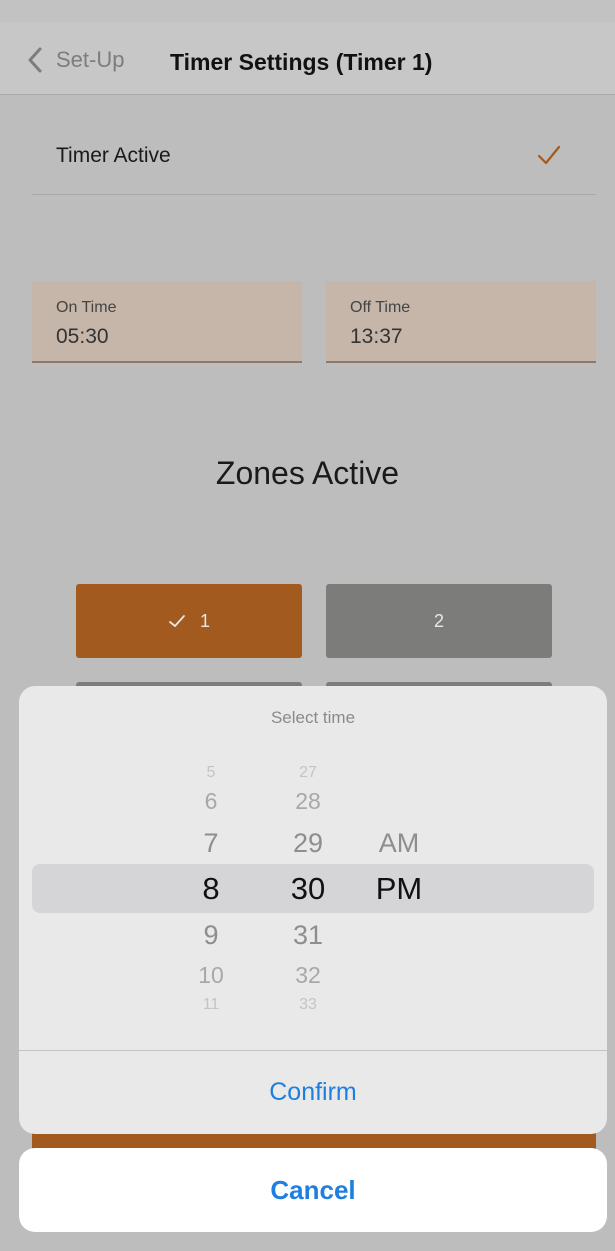  I want to click on minute-option: 31, so click(308, 935).